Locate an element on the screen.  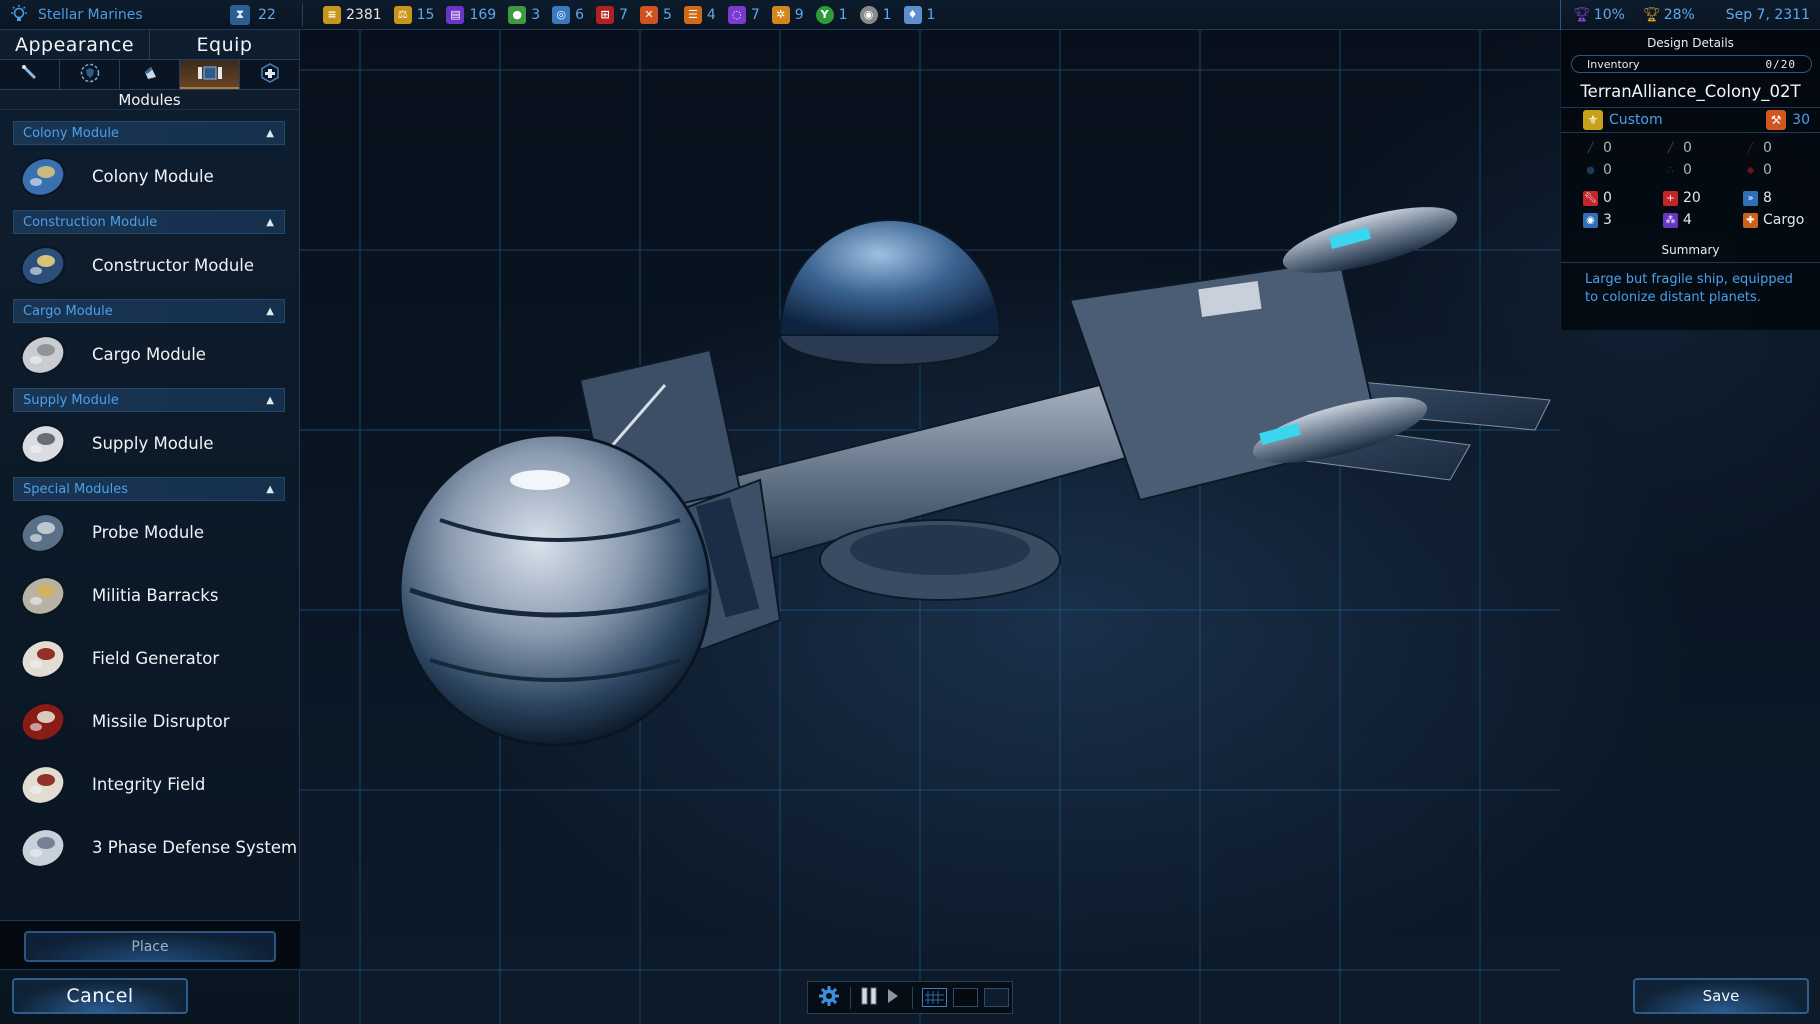
stat-item: ◉ 3 is located at coordinates (1623, 220).